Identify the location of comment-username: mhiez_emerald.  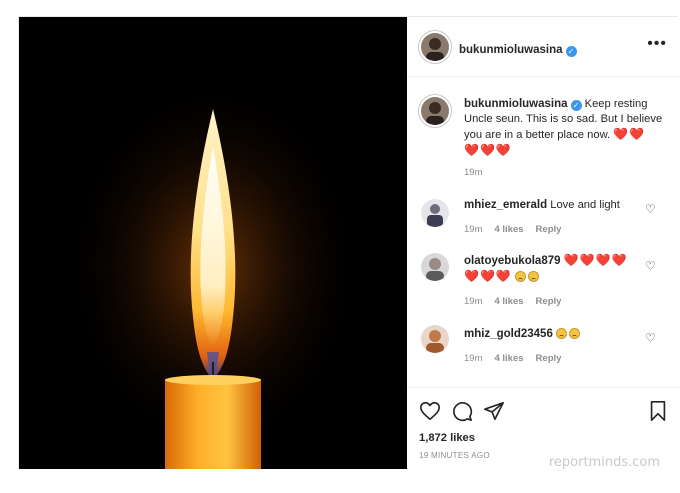
(505, 205).